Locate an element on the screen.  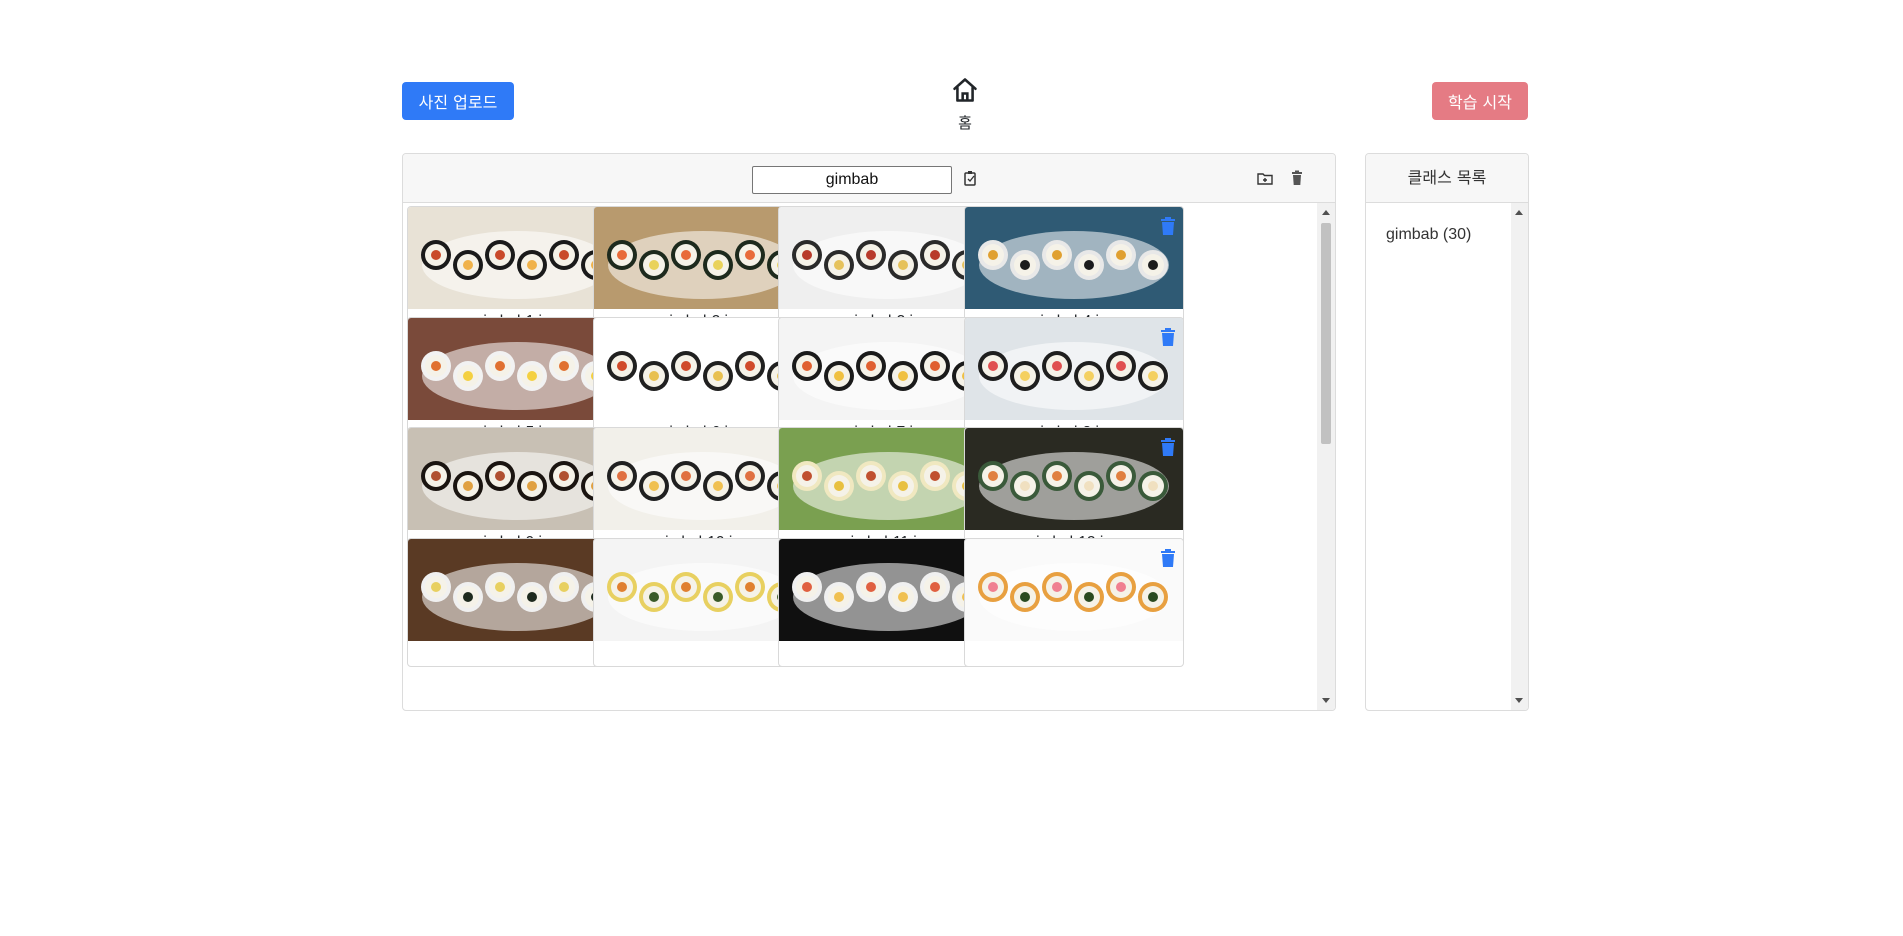
class-list-panel: 클래스 목록 gimbab (30) is located at coordinates (1447, 432).